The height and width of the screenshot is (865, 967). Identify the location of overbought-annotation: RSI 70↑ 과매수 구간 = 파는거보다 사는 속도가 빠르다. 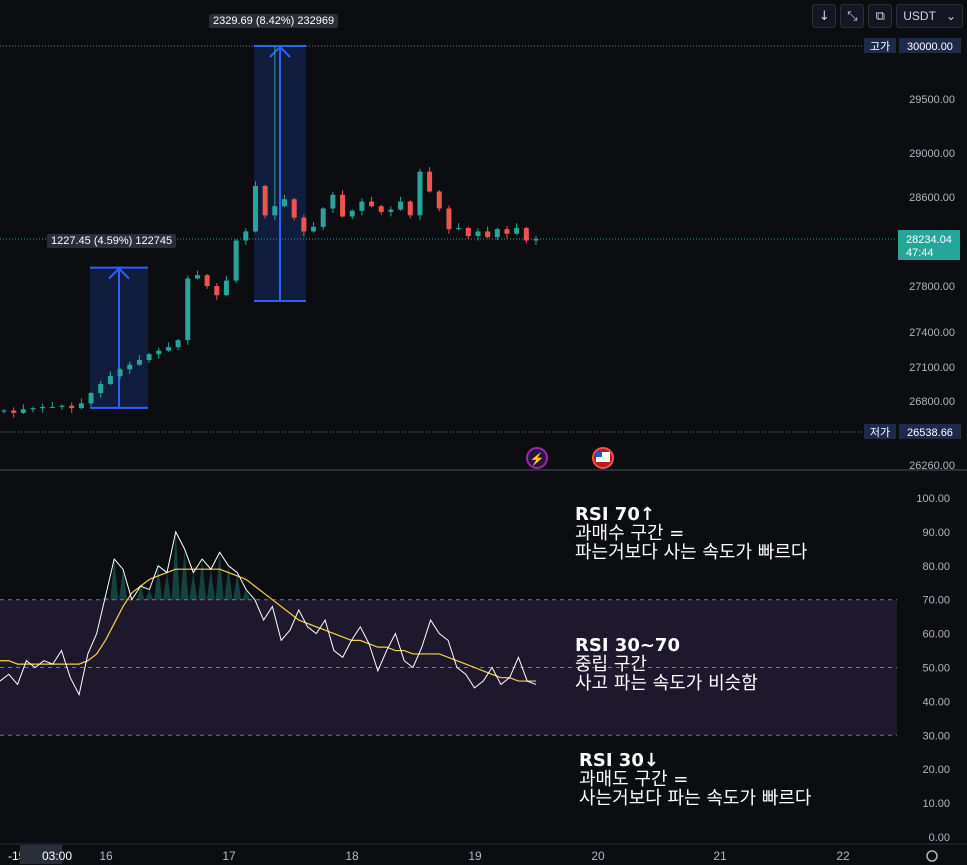
(691, 533).